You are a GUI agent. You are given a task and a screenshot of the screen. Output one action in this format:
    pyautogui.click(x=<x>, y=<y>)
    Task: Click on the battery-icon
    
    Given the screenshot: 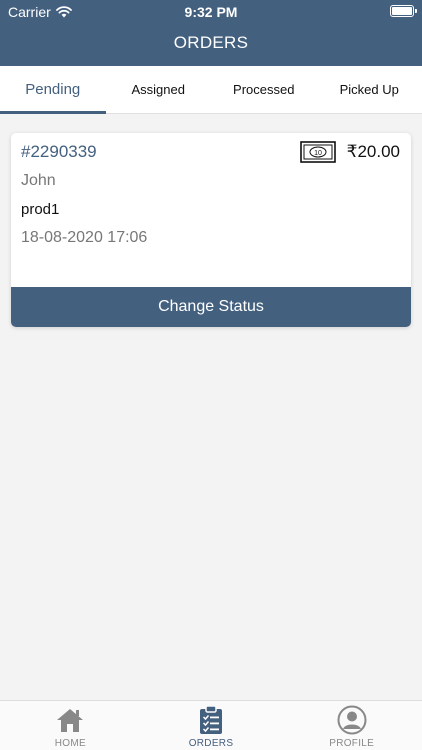 What is the action you would take?
    pyautogui.click(x=403, y=11)
    